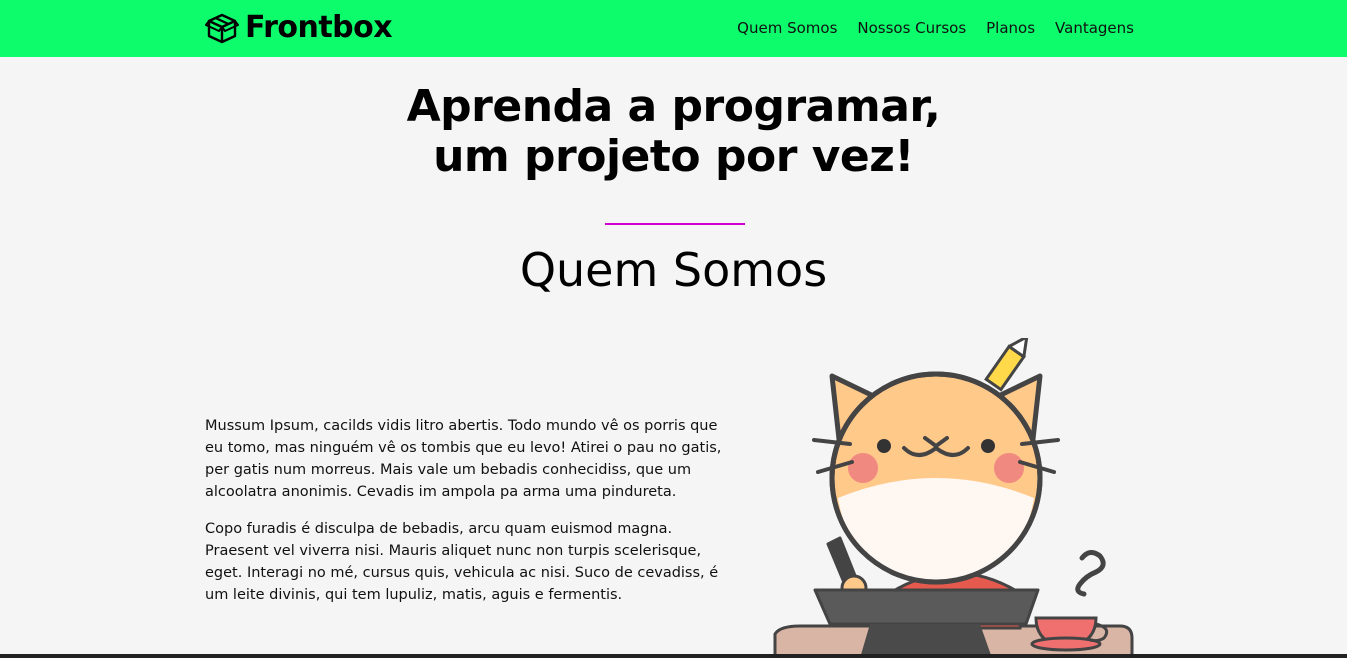 This screenshot has width=1347, height=658. I want to click on hero-title-line-1: Aprenda a programar,, so click(673, 106).